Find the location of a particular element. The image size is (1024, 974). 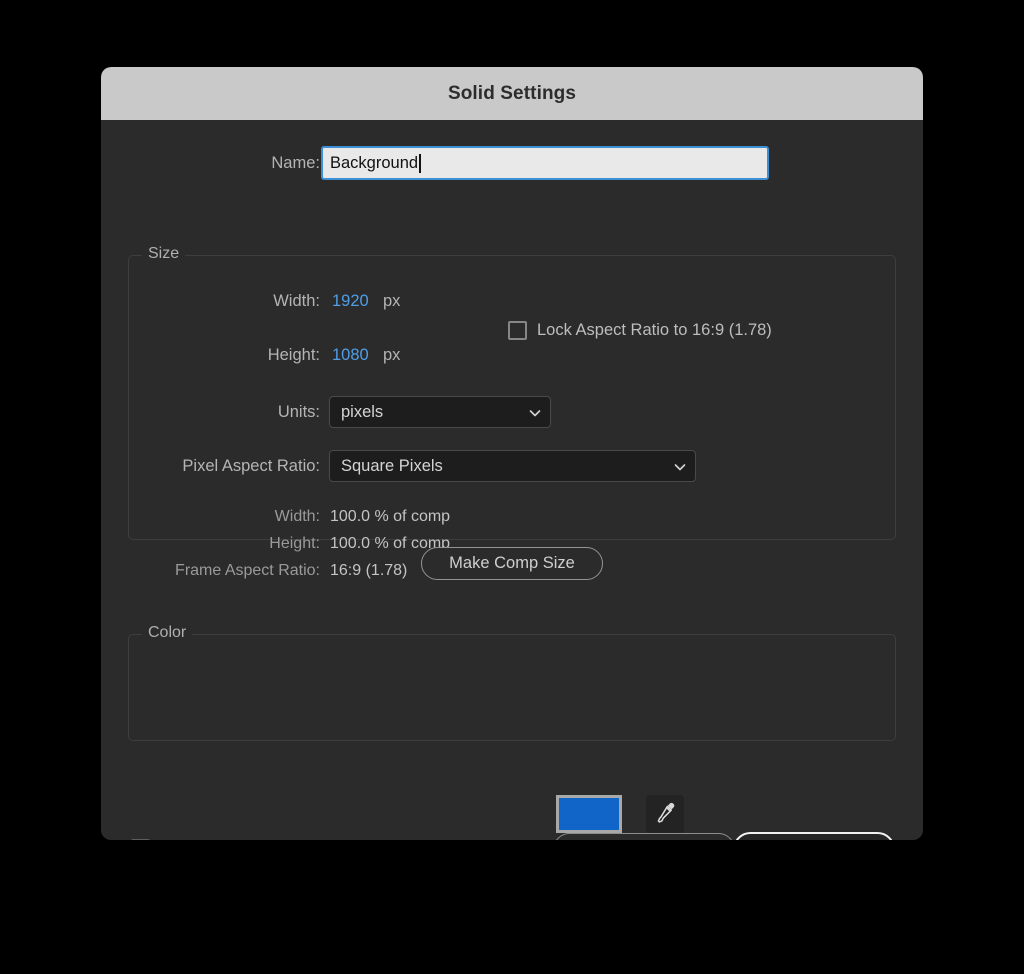

info-width-value: 100.0 % of comp is located at coordinates (390, 516).